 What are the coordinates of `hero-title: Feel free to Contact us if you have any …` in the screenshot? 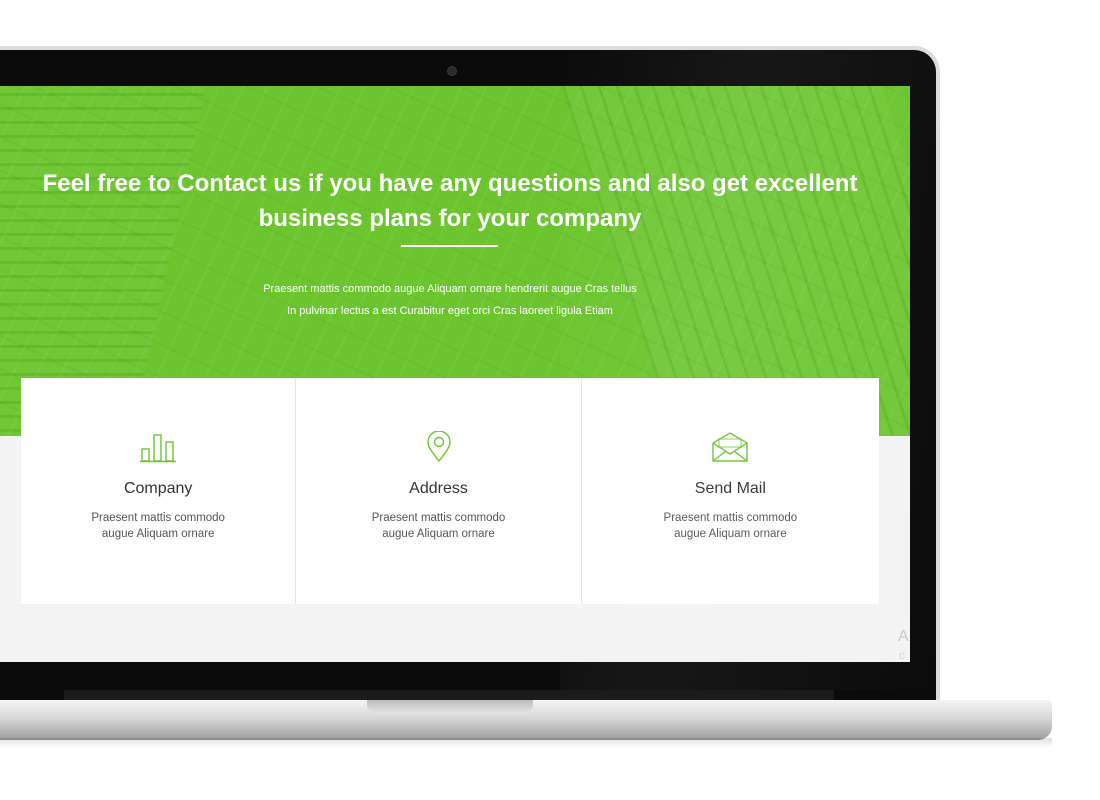 It's located at (450, 201).